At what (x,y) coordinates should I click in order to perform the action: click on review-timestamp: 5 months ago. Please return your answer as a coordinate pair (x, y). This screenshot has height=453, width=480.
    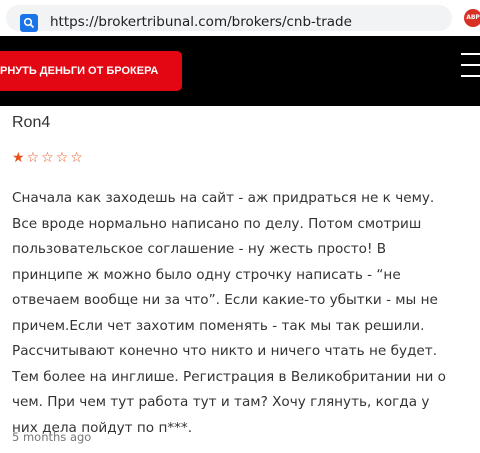
    Looking at the image, I should click on (52, 437).